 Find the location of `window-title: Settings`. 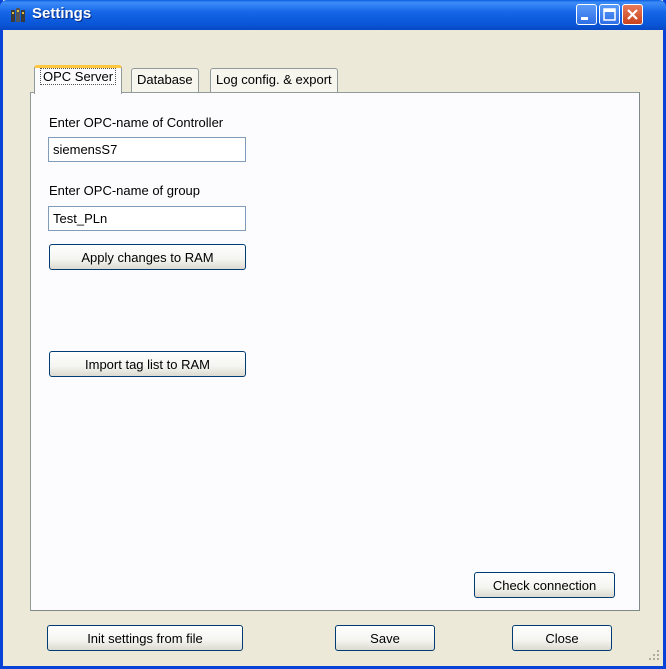

window-title: Settings is located at coordinates (62, 13).